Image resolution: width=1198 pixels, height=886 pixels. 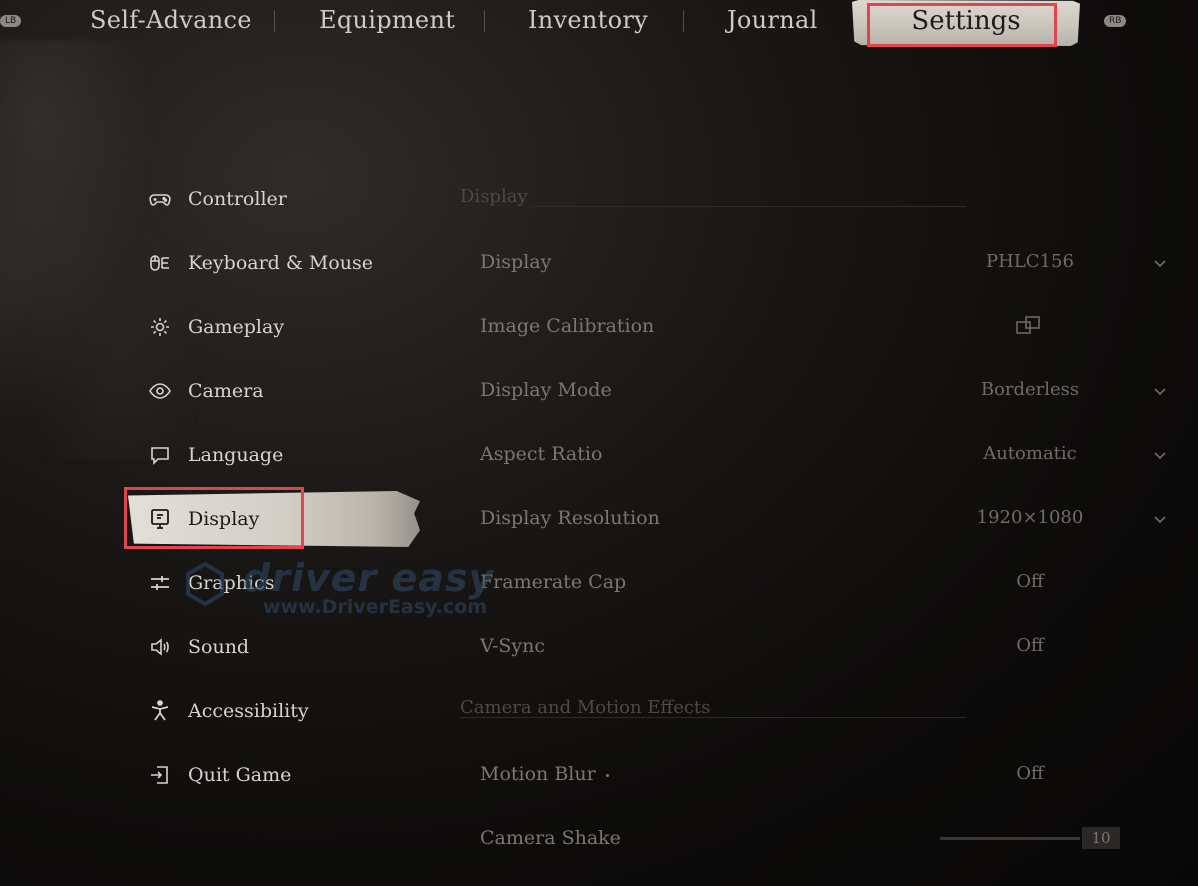 What do you see at coordinates (1010, 838) in the screenshot?
I see `camera-shake-slider` at bounding box center [1010, 838].